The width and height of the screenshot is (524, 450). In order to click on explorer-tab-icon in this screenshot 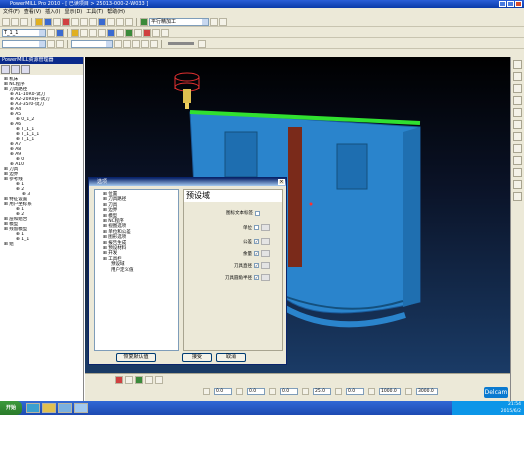, I will do `click(5, 69)`.